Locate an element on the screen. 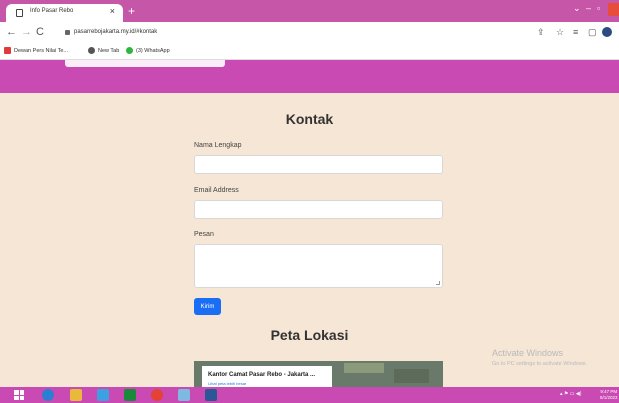 This screenshot has height=403, width=619. lock-icon is located at coordinates (67, 32).